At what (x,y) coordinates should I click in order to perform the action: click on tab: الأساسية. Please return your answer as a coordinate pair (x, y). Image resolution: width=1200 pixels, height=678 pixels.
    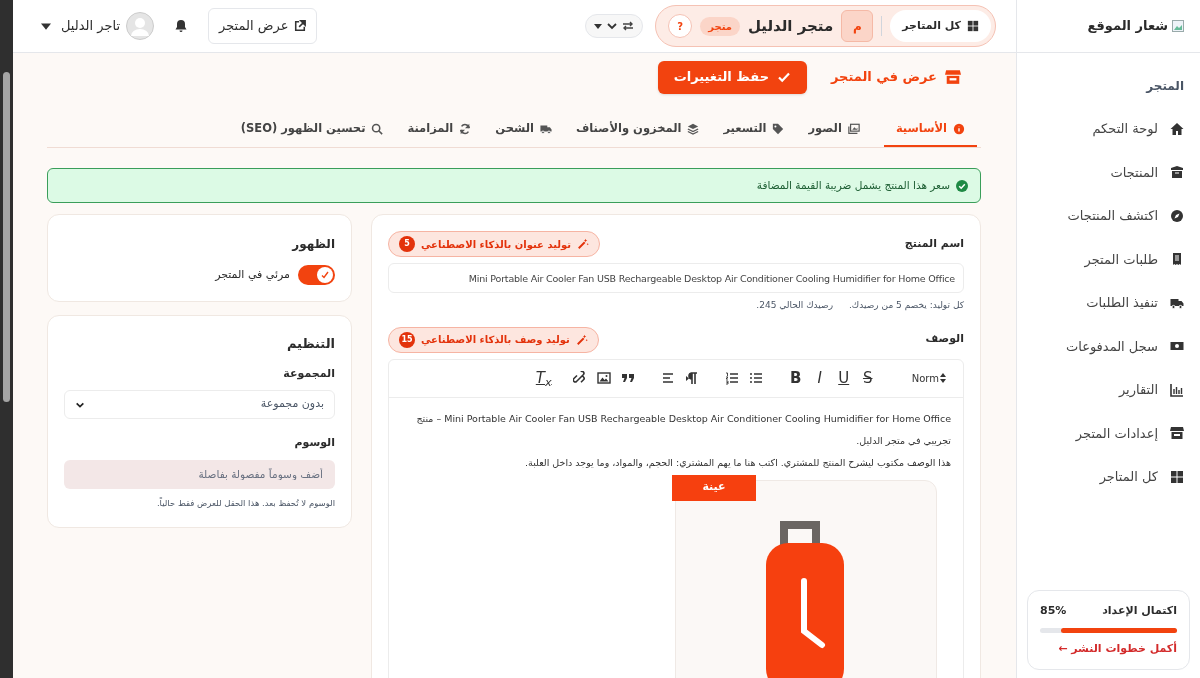
    Looking at the image, I should click on (930, 129).